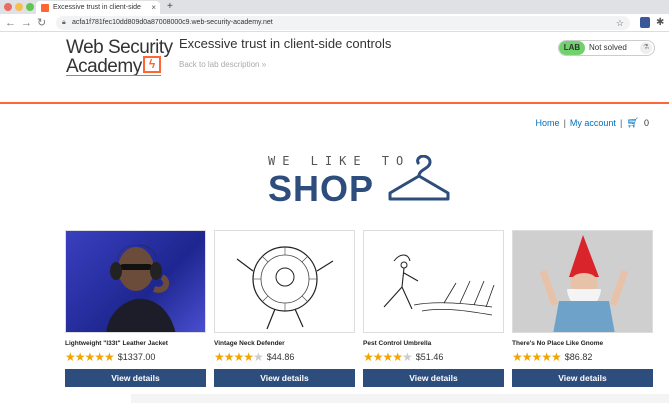  Describe the element at coordinates (646, 123) in the screenshot. I see `cart-count: 0` at that location.